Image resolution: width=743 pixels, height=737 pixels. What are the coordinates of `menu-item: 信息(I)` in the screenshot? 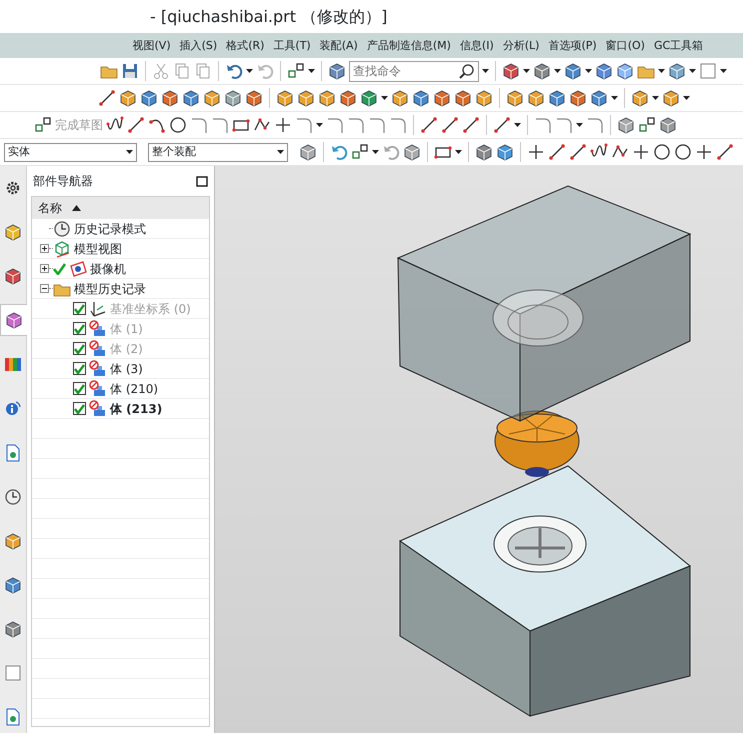 It's located at (476, 45).